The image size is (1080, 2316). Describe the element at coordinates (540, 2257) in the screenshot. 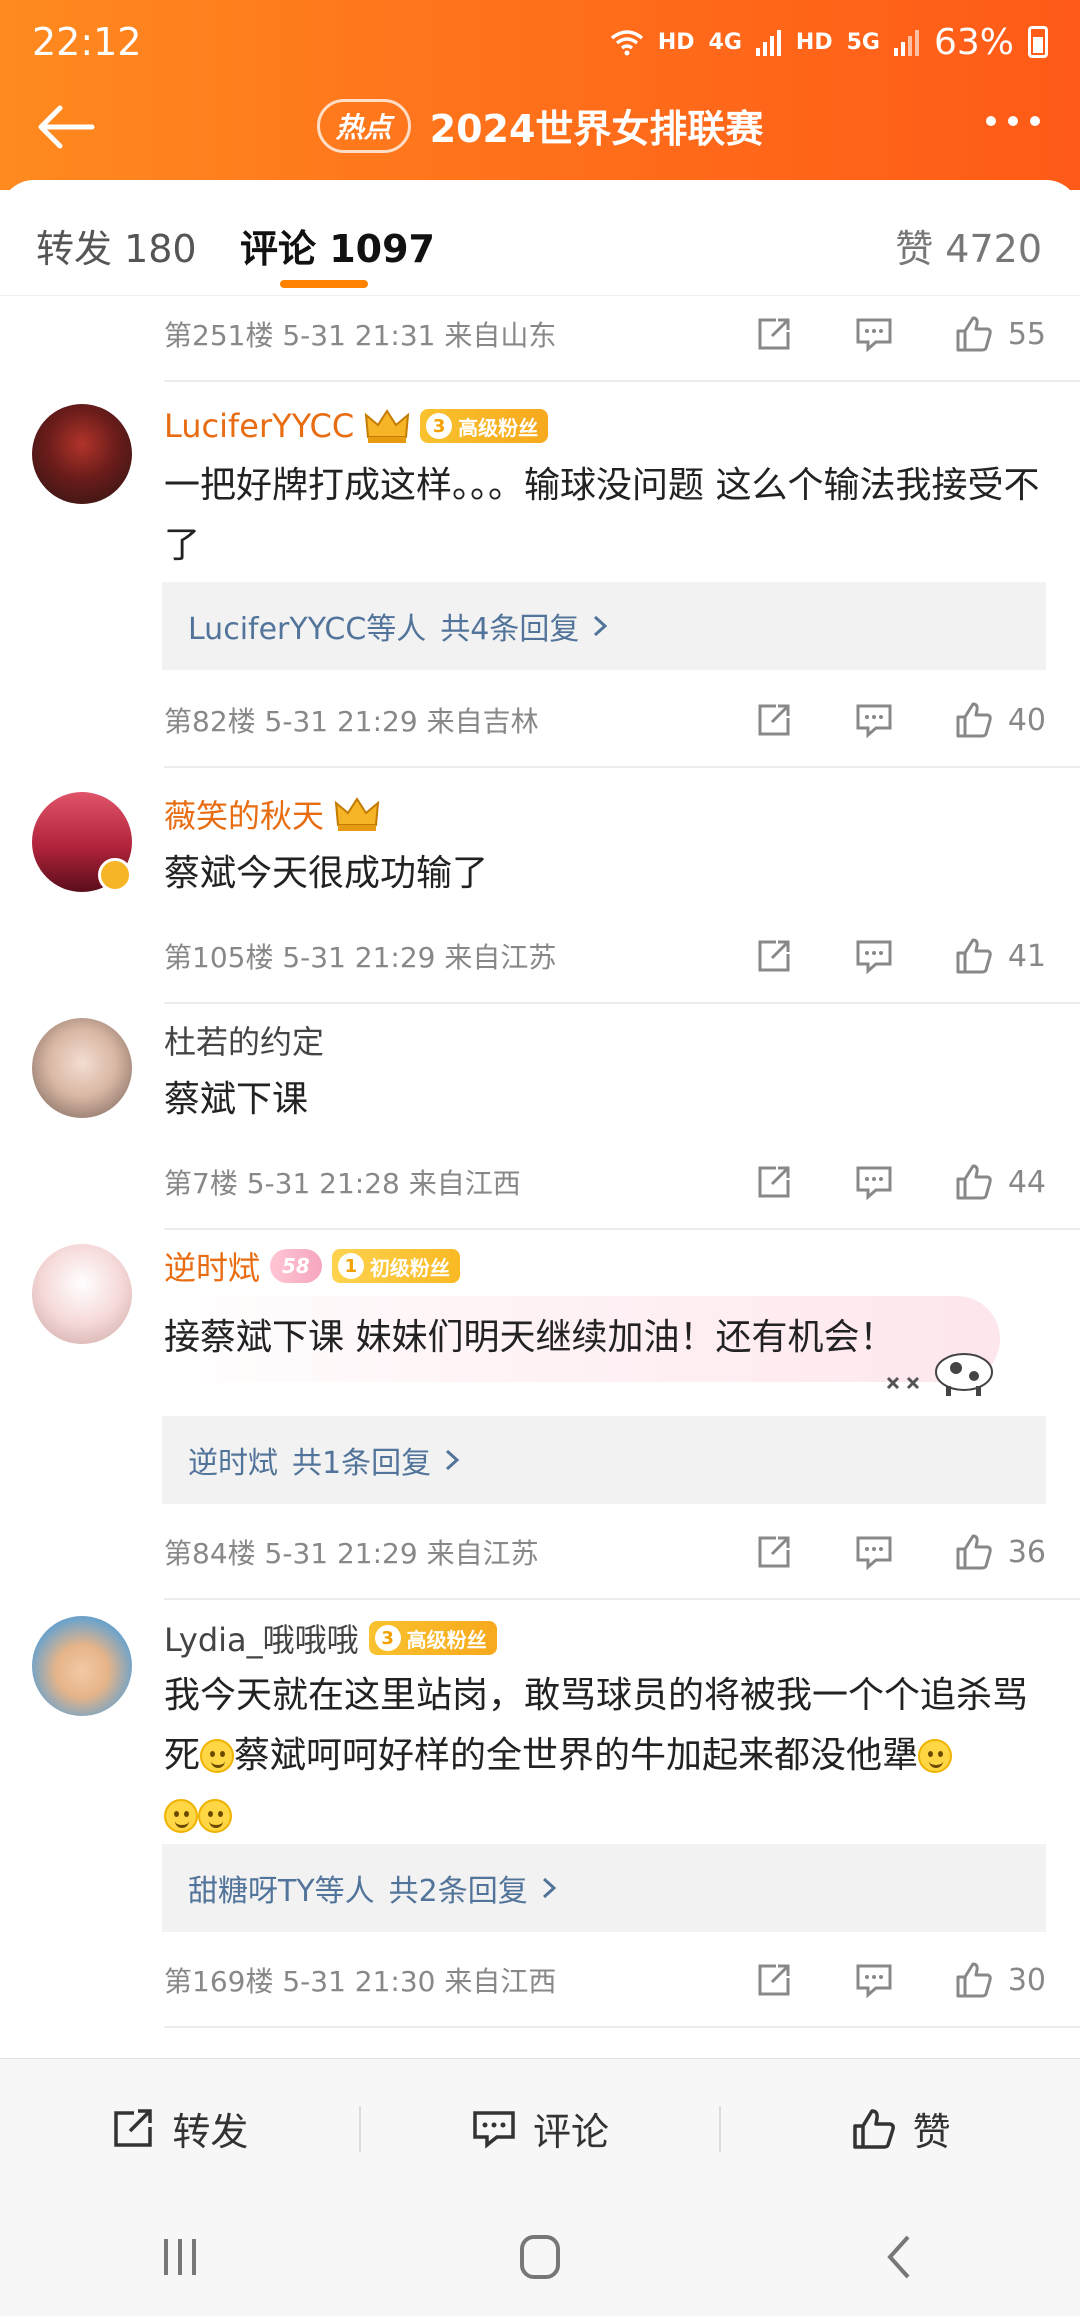

I see `home-icon` at that location.